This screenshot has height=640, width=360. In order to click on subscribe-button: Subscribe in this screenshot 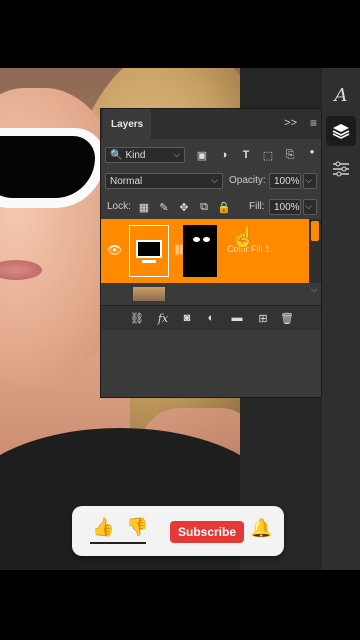, I will do `click(207, 532)`.